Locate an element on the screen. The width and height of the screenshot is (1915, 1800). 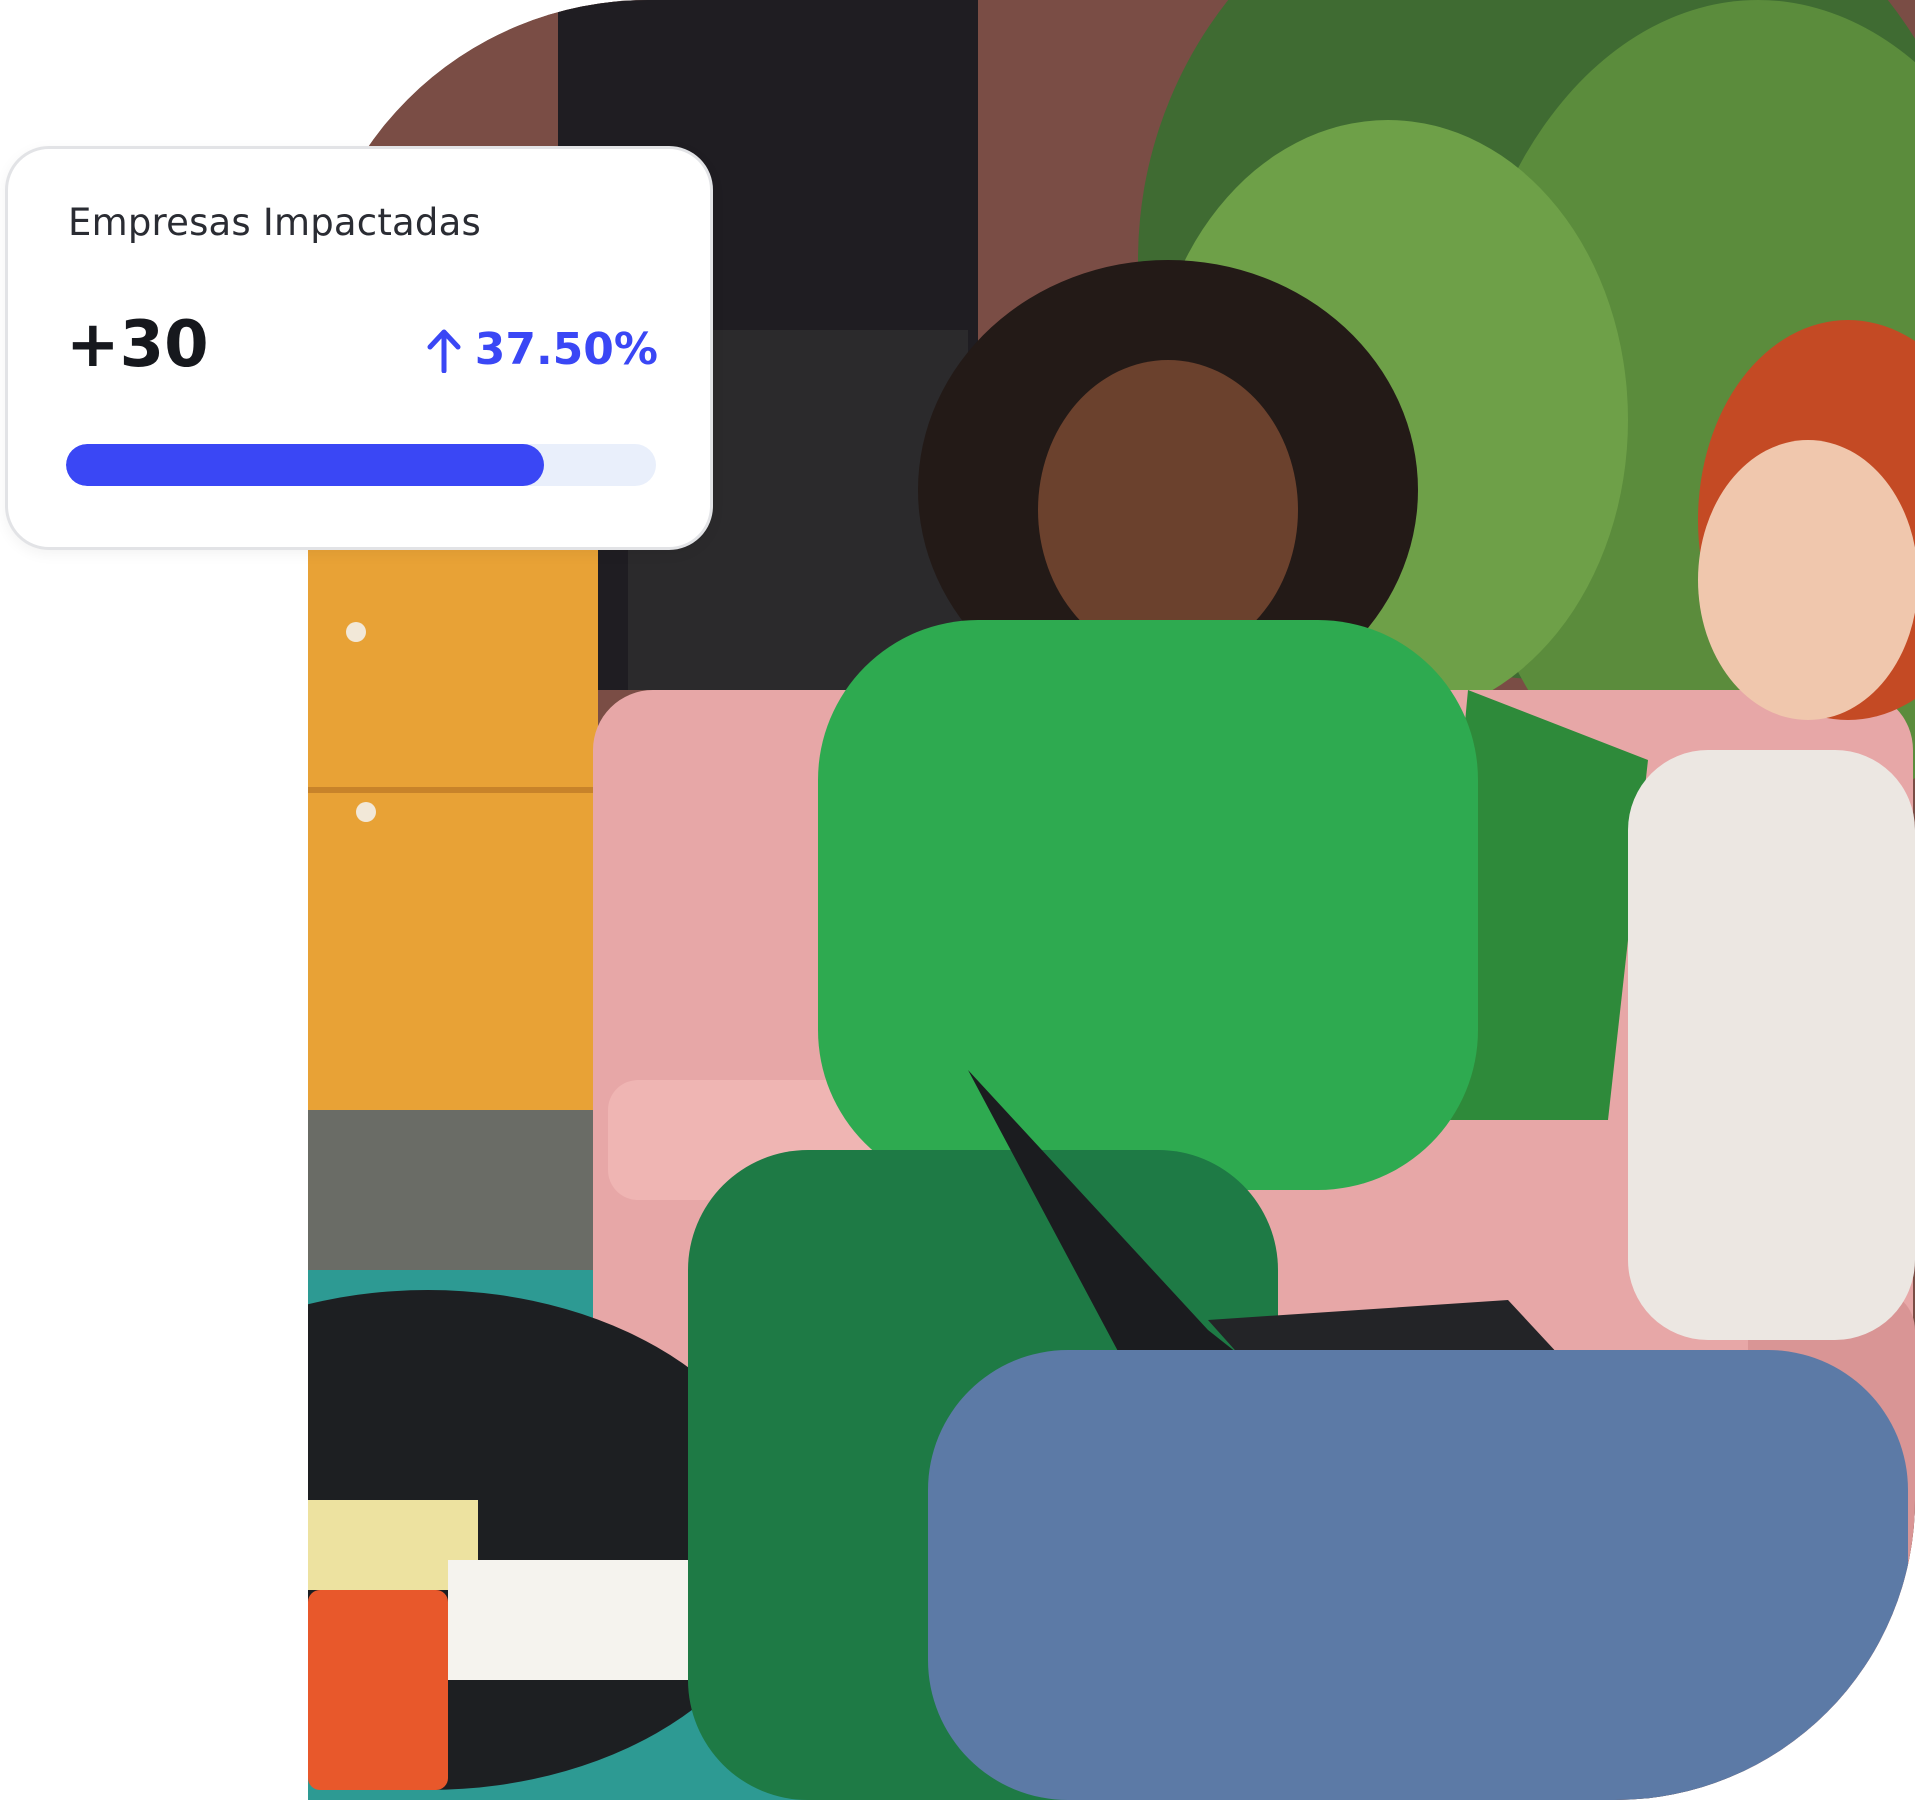
arrow-up-icon is located at coordinates (444, 351).